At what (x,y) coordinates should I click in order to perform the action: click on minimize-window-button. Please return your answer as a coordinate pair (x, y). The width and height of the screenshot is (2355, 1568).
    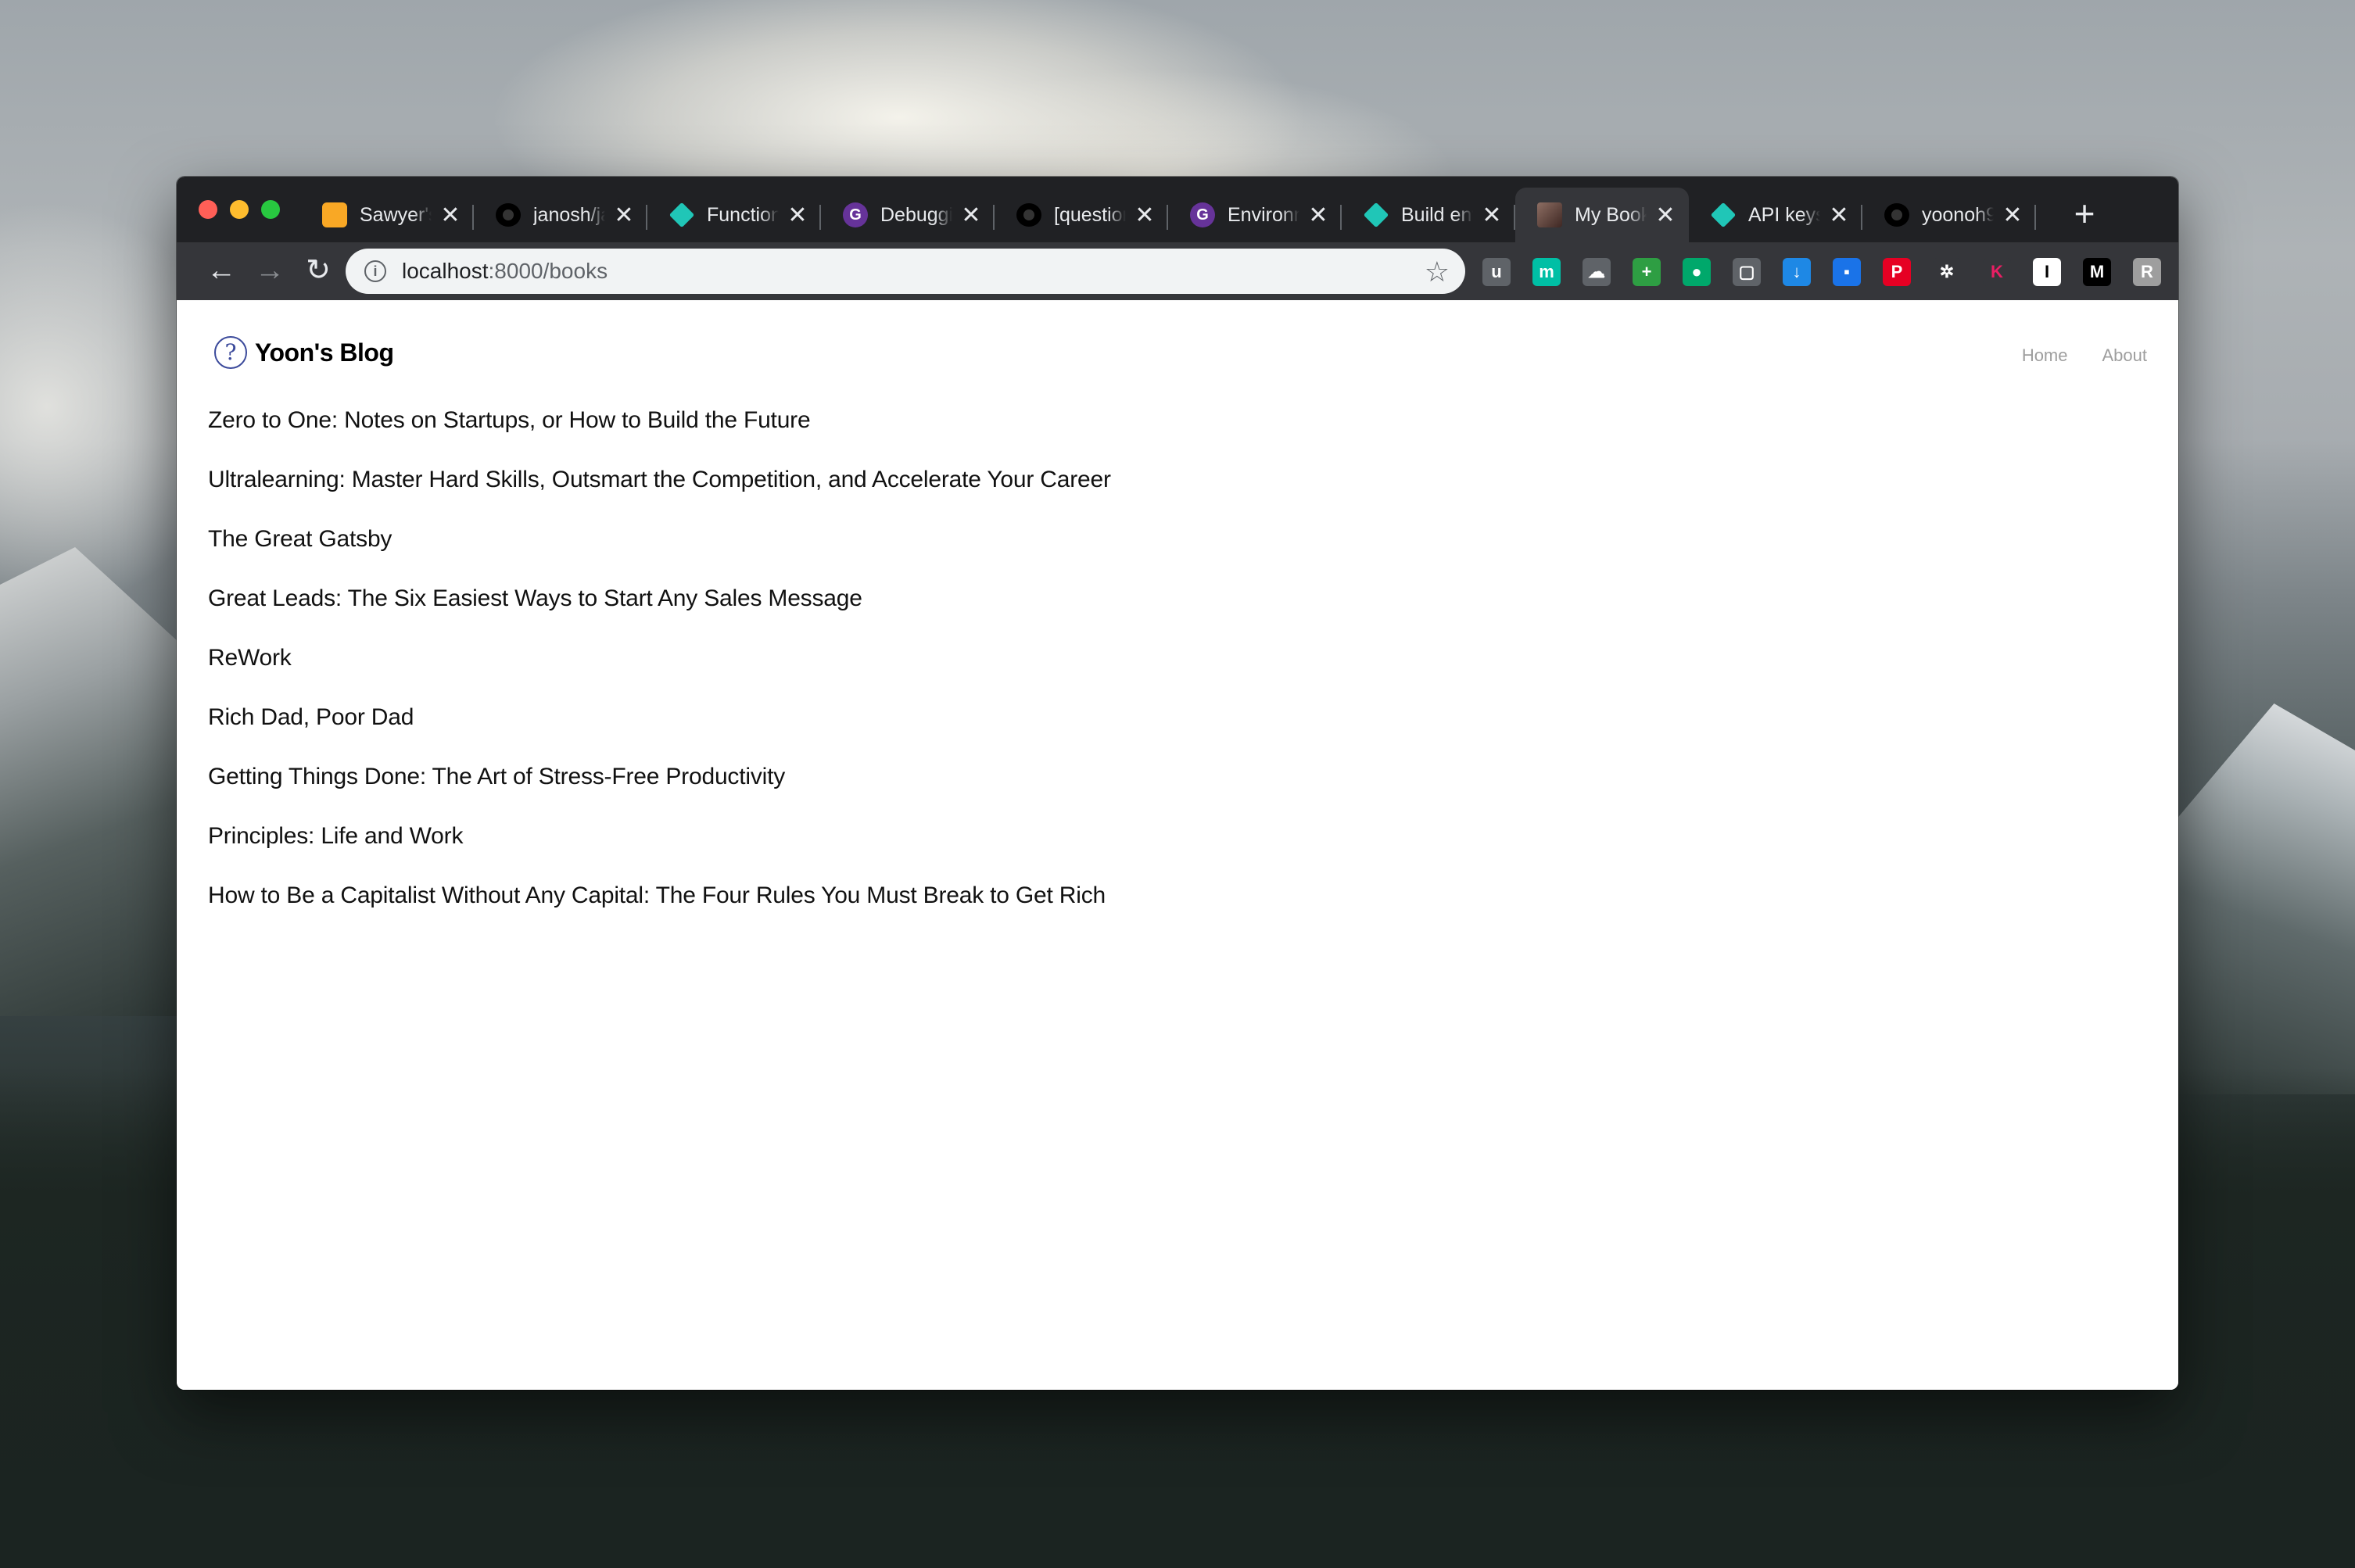
    Looking at the image, I should click on (239, 209).